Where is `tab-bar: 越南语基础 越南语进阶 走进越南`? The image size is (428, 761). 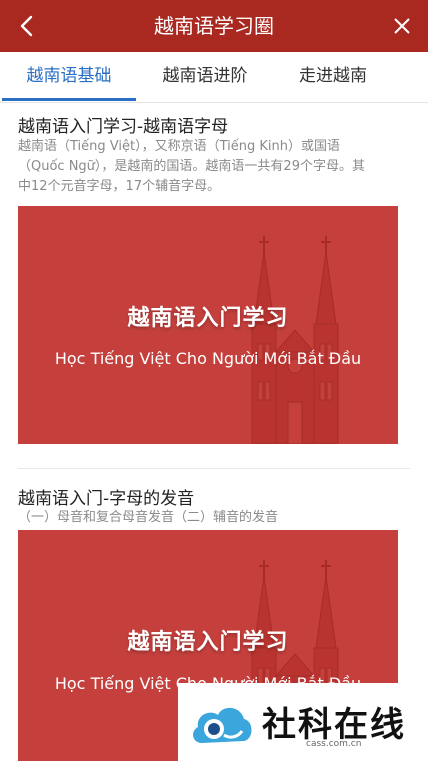 tab-bar: 越南语基础 越南语进阶 走进越南 is located at coordinates (214, 77).